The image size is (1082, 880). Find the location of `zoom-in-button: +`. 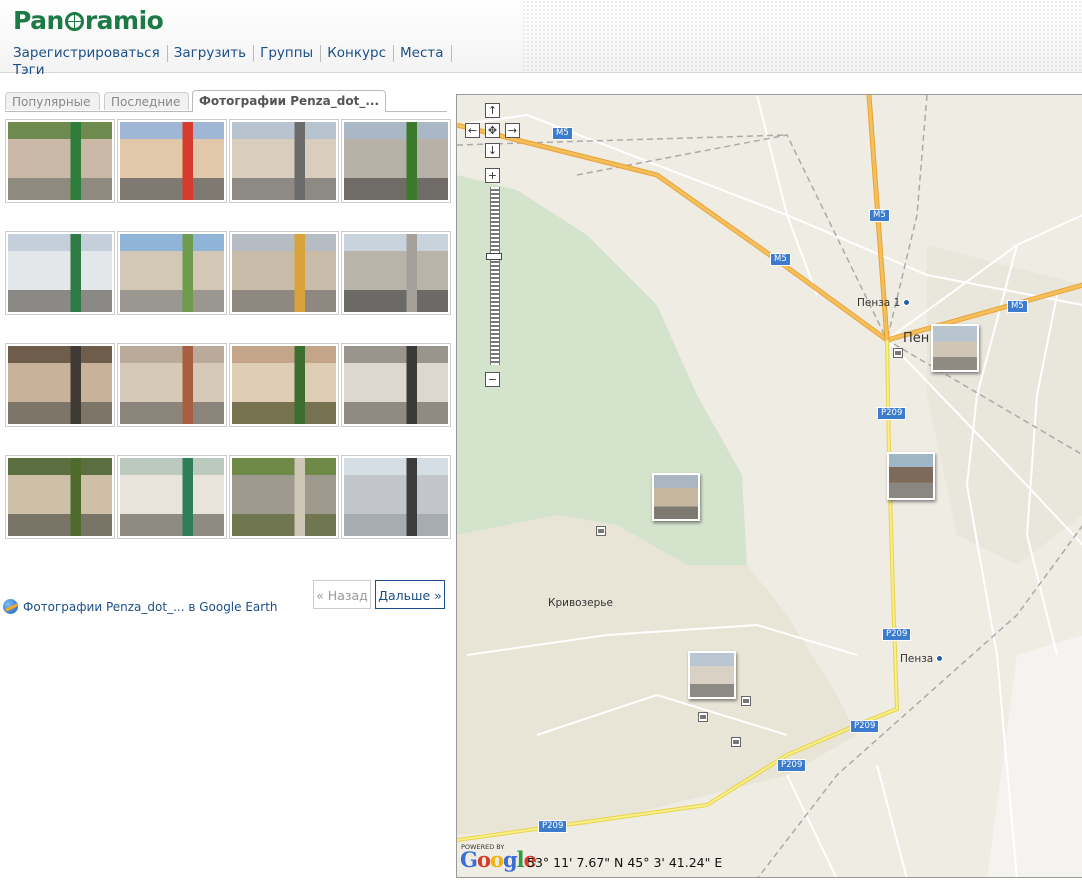

zoom-in-button: + is located at coordinates (492, 175).